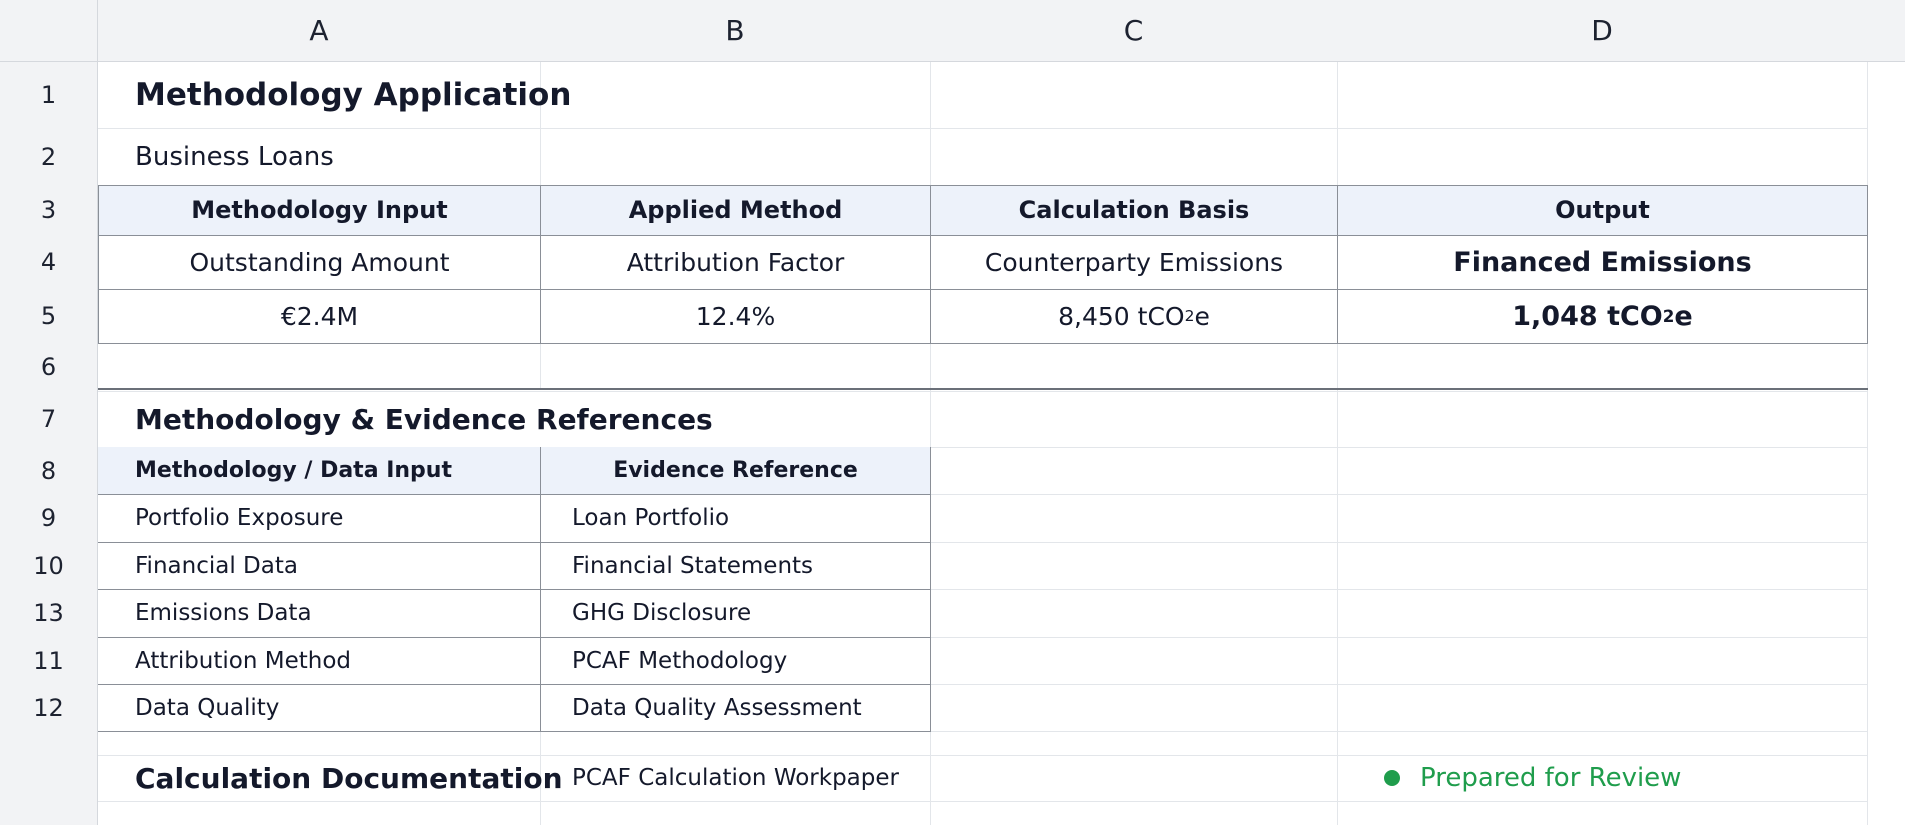 The image size is (1905, 825). Describe the element at coordinates (1602, 262) in the screenshot. I see `table-cell-output-label: Financed Emissions` at that location.